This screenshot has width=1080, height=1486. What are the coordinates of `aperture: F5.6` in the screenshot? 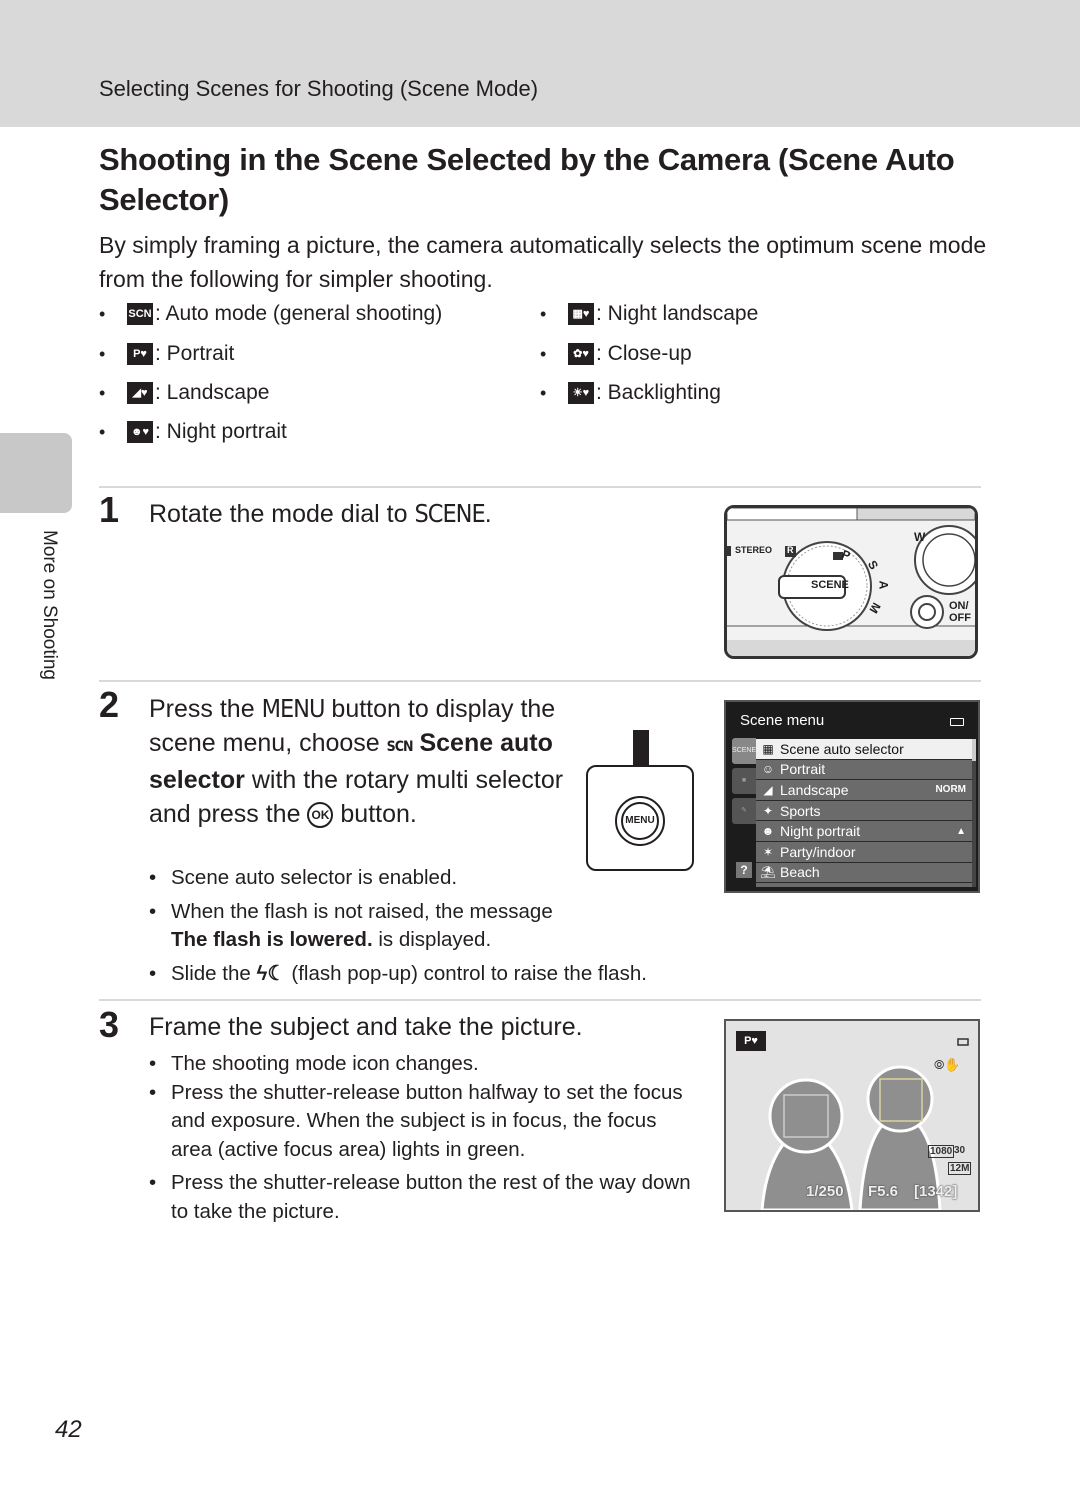 It's located at (883, 1191).